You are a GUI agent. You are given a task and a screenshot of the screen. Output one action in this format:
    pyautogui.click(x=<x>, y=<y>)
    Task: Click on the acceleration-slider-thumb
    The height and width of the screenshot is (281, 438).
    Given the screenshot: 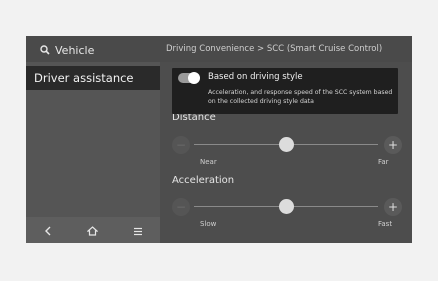 What is the action you would take?
    pyautogui.click(x=286, y=206)
    